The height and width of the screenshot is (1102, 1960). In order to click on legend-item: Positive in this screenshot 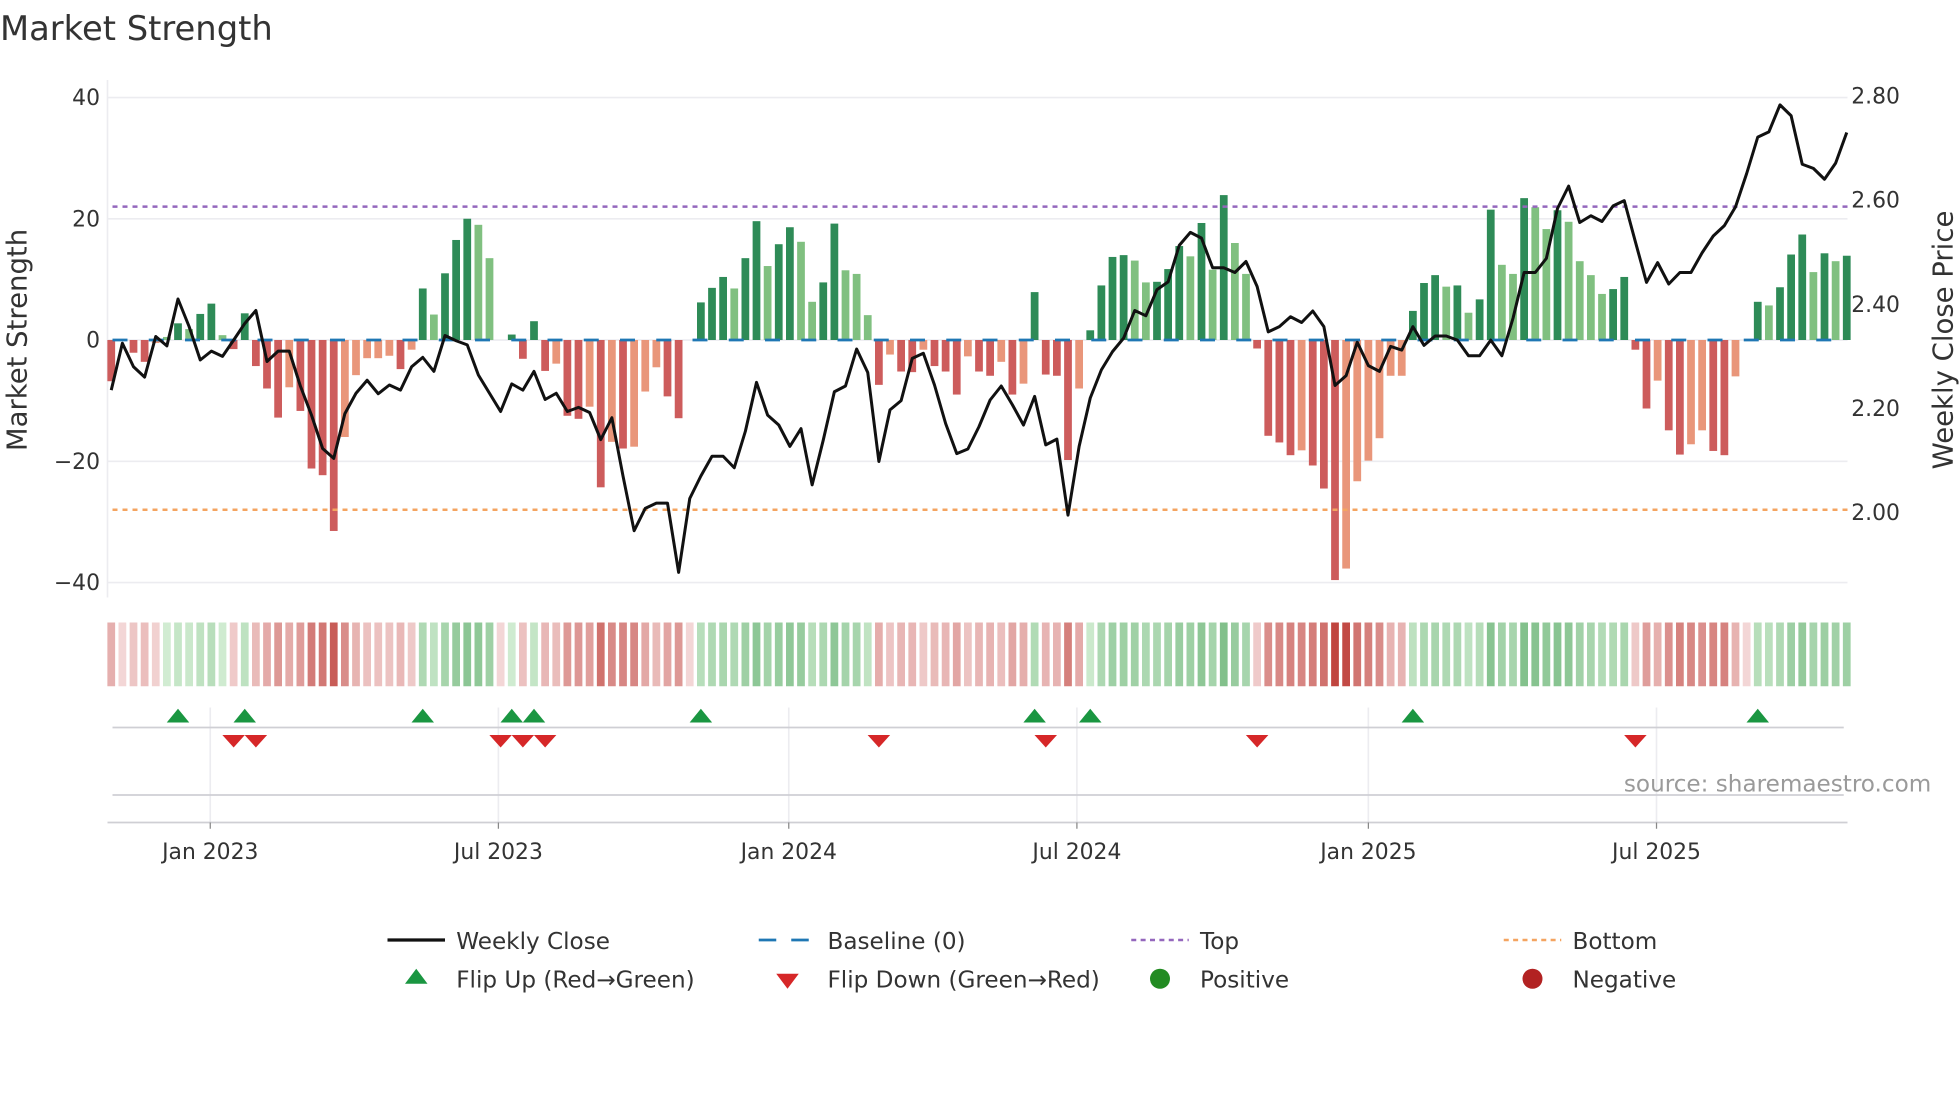, I will do `click(1219, 981)`.